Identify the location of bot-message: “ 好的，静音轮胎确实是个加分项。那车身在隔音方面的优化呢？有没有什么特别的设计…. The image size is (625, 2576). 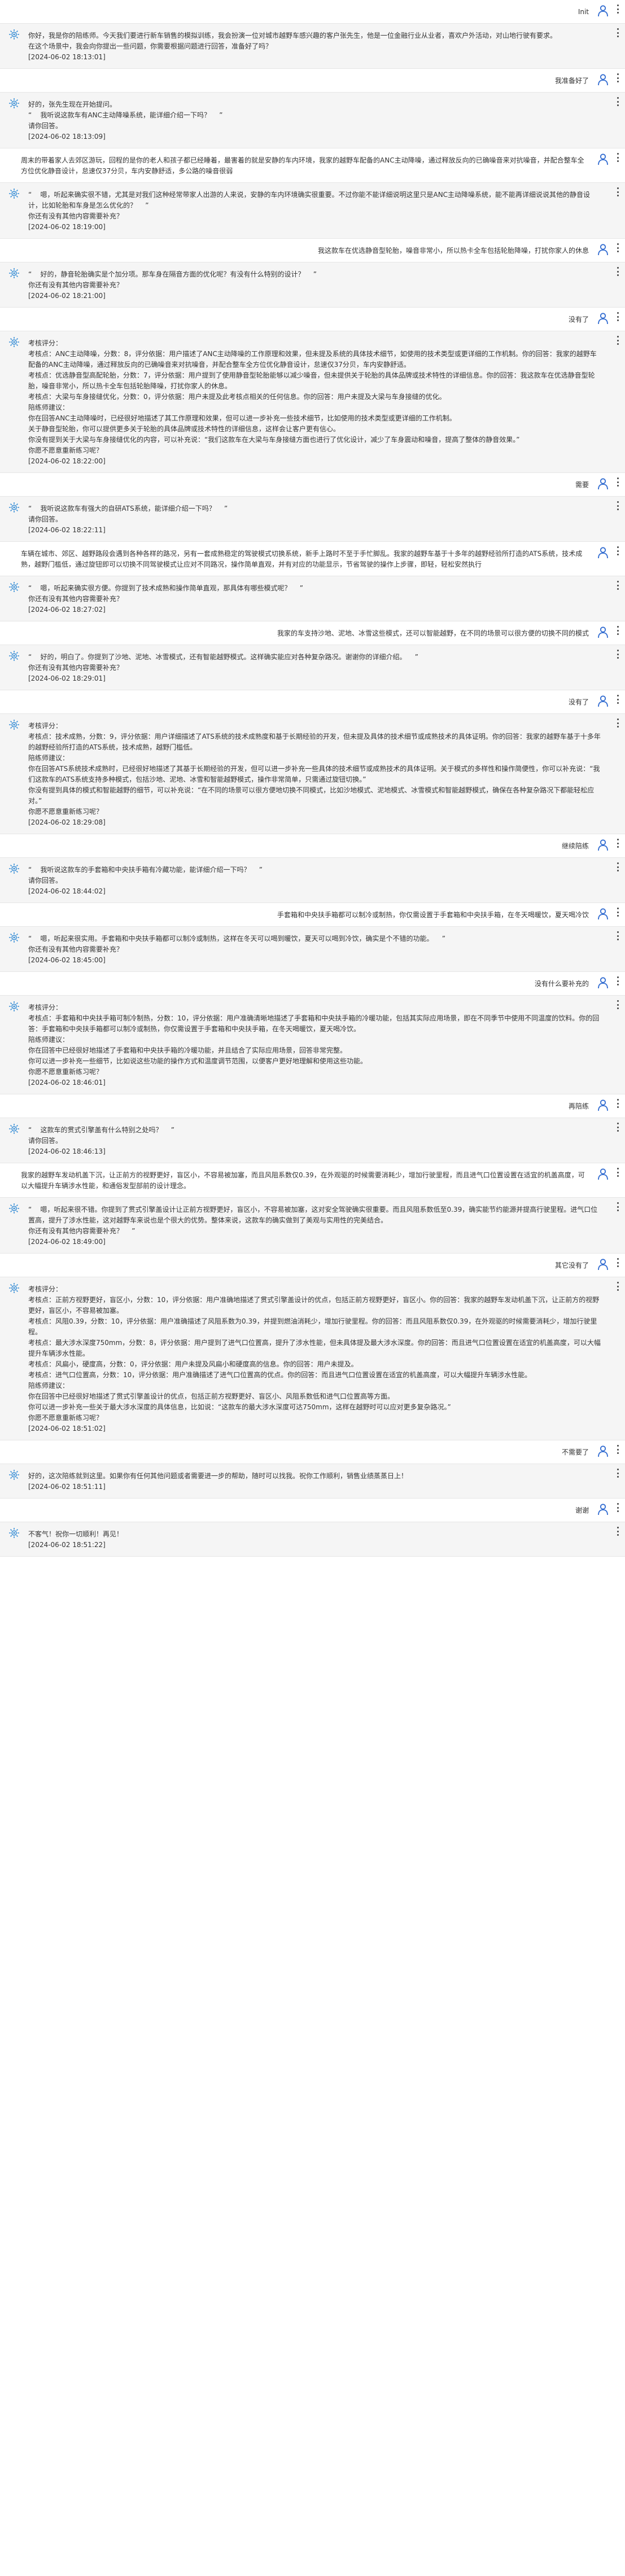
(312, 284).